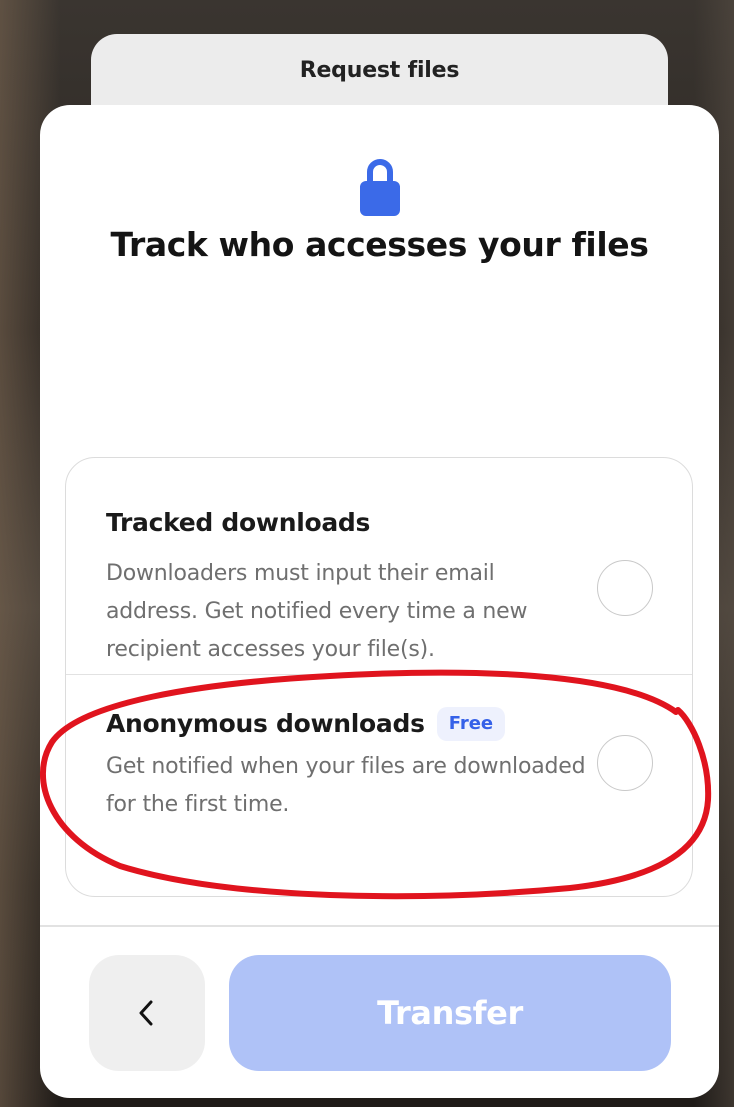 This screenshot has width=734, height=1107. I want to click on anonymous-downloads-radio, so click(625, 763).